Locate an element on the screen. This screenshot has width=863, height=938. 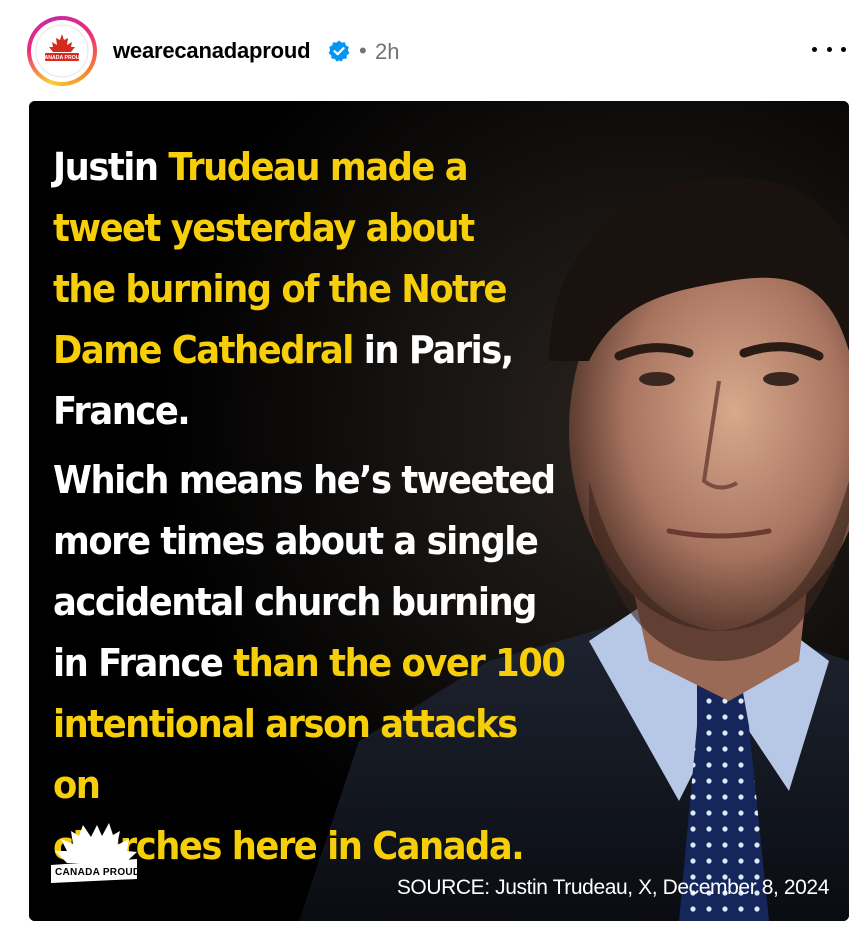
post-header: CANADA PROUD wearecanadaproud • 2h is located at coordinates (431, 50).